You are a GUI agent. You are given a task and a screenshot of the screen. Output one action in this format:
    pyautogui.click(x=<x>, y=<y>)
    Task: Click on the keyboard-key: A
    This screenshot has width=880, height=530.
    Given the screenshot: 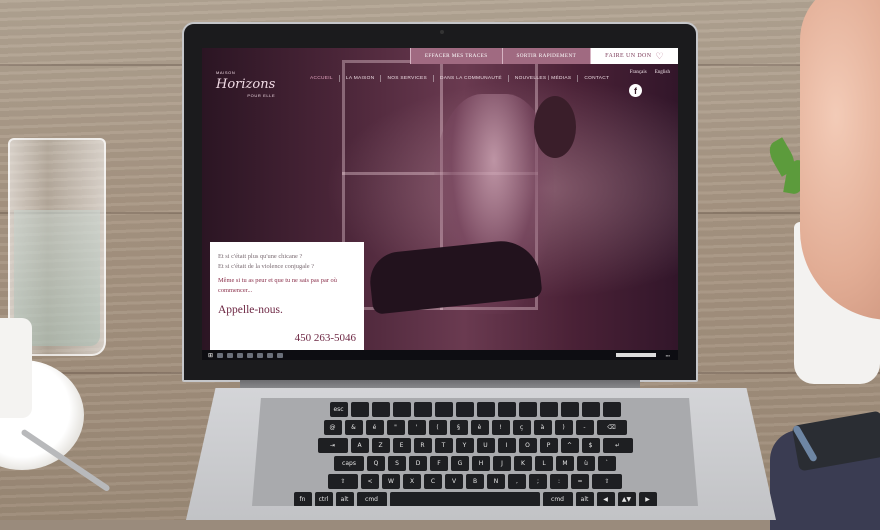 What is the action you would take?
    pyautogui.click(x=359, y=445)
    